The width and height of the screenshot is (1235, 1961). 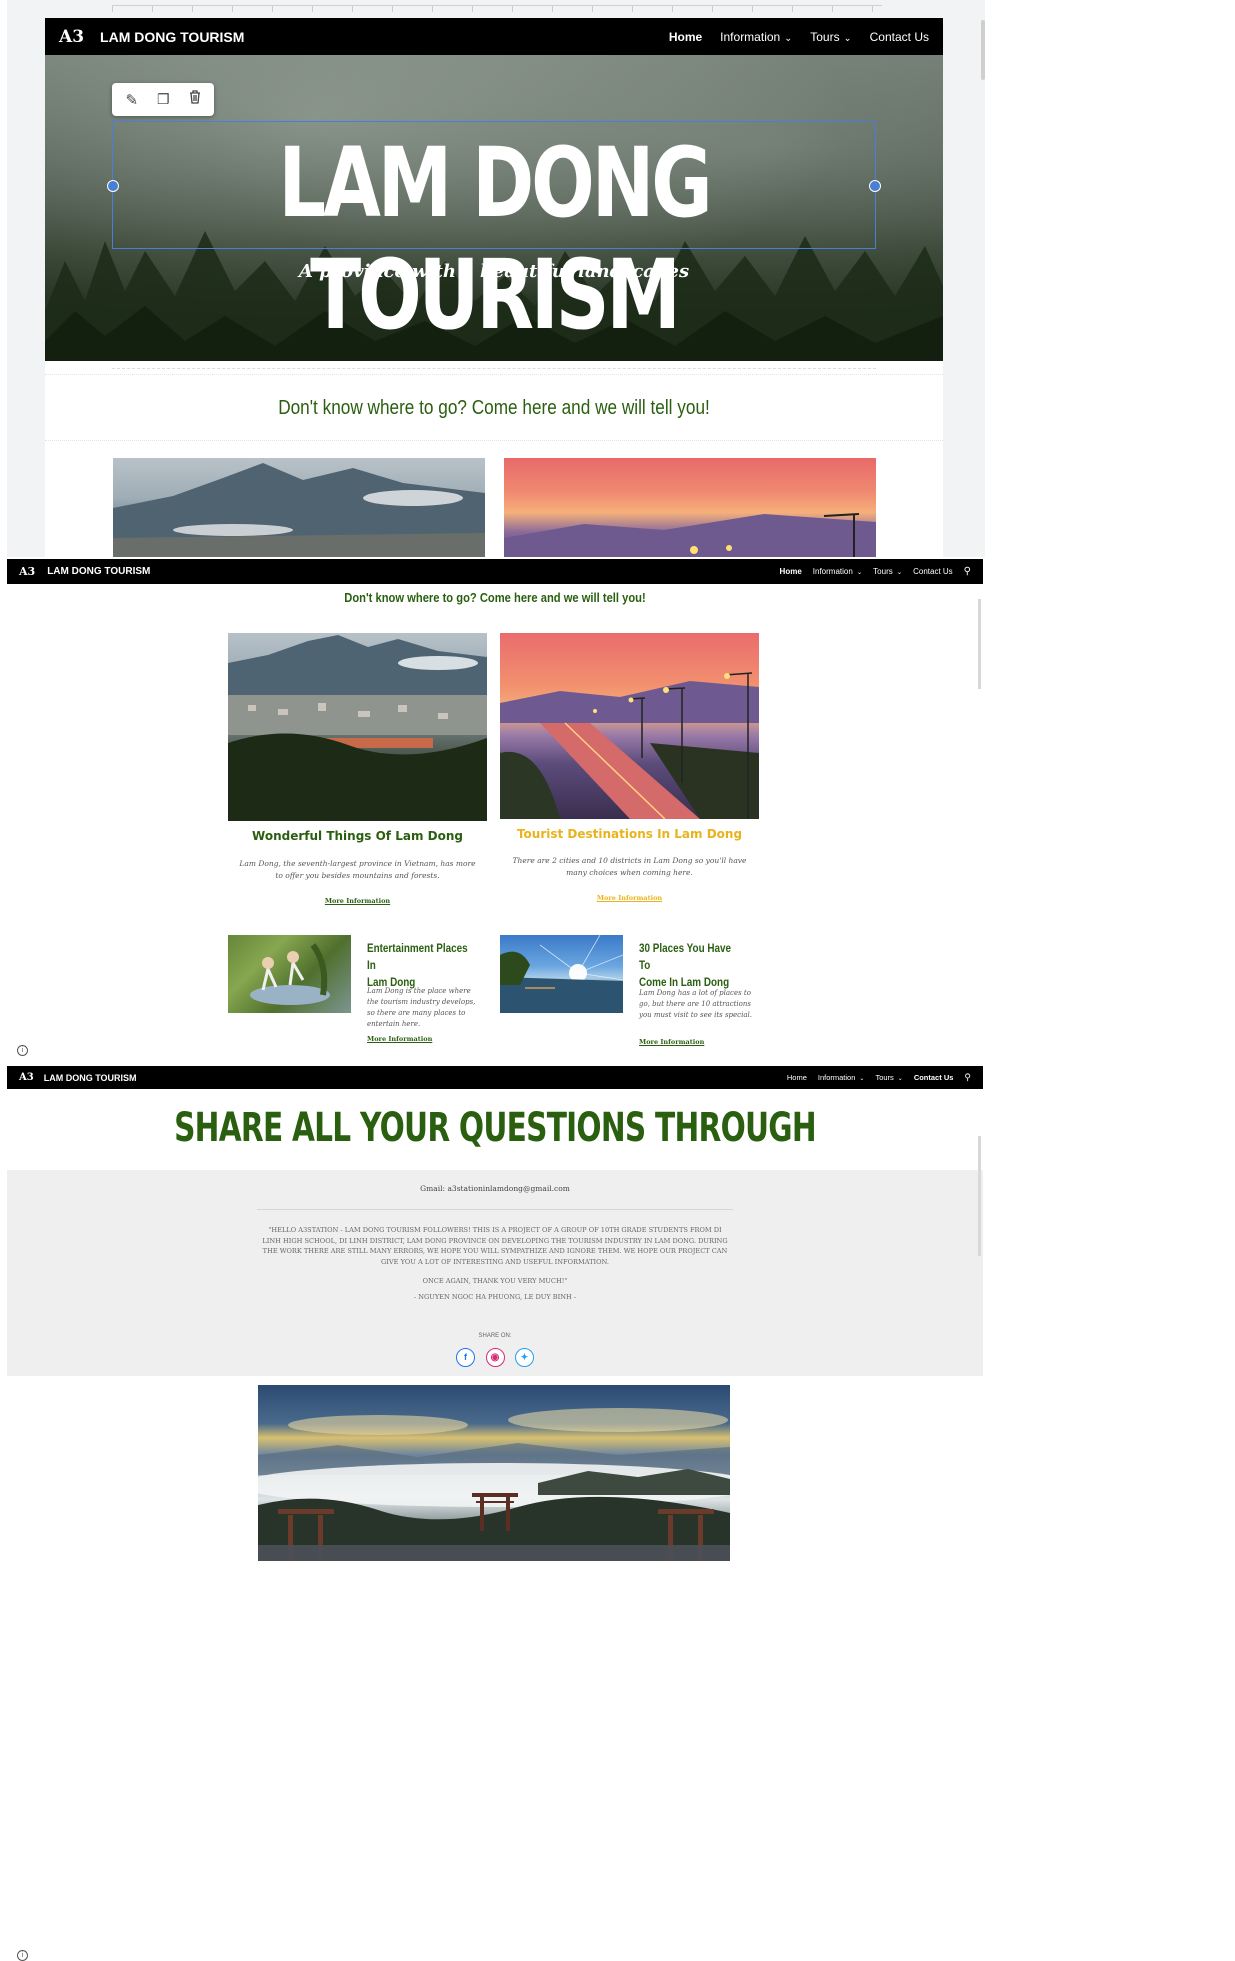 I want to click on edit-pencil-icon: ✎, so click(x=131, y=100).